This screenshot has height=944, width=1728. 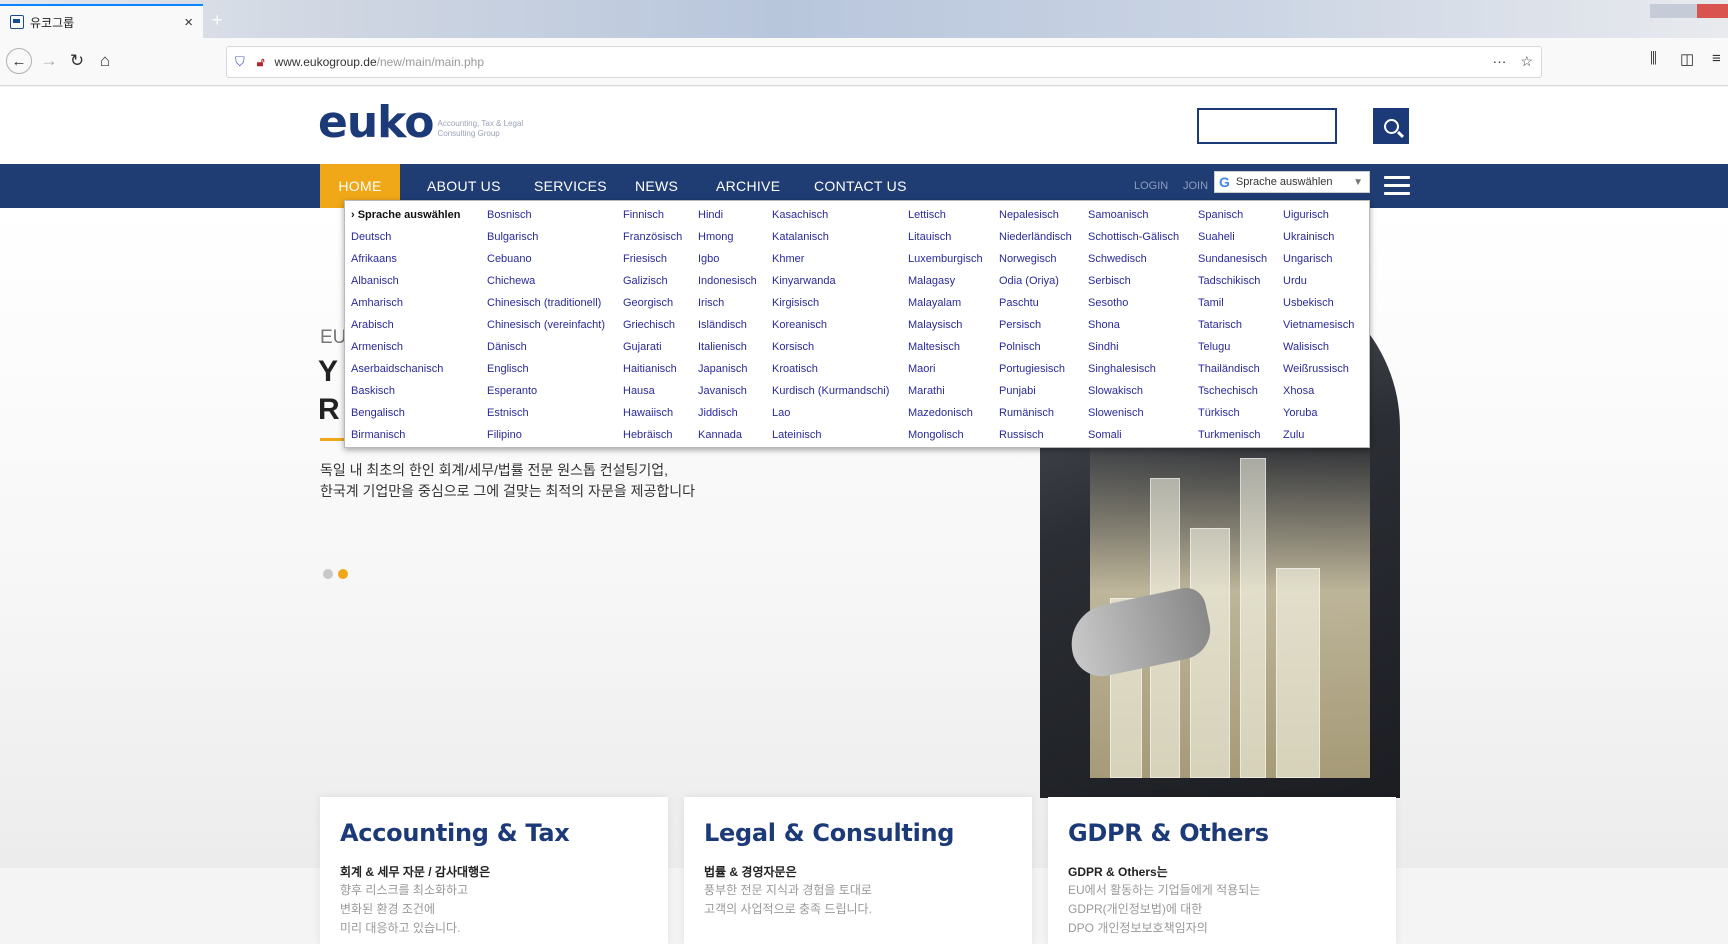 I want to click on lang-option: Gujarati, so click(x=652, y=350).